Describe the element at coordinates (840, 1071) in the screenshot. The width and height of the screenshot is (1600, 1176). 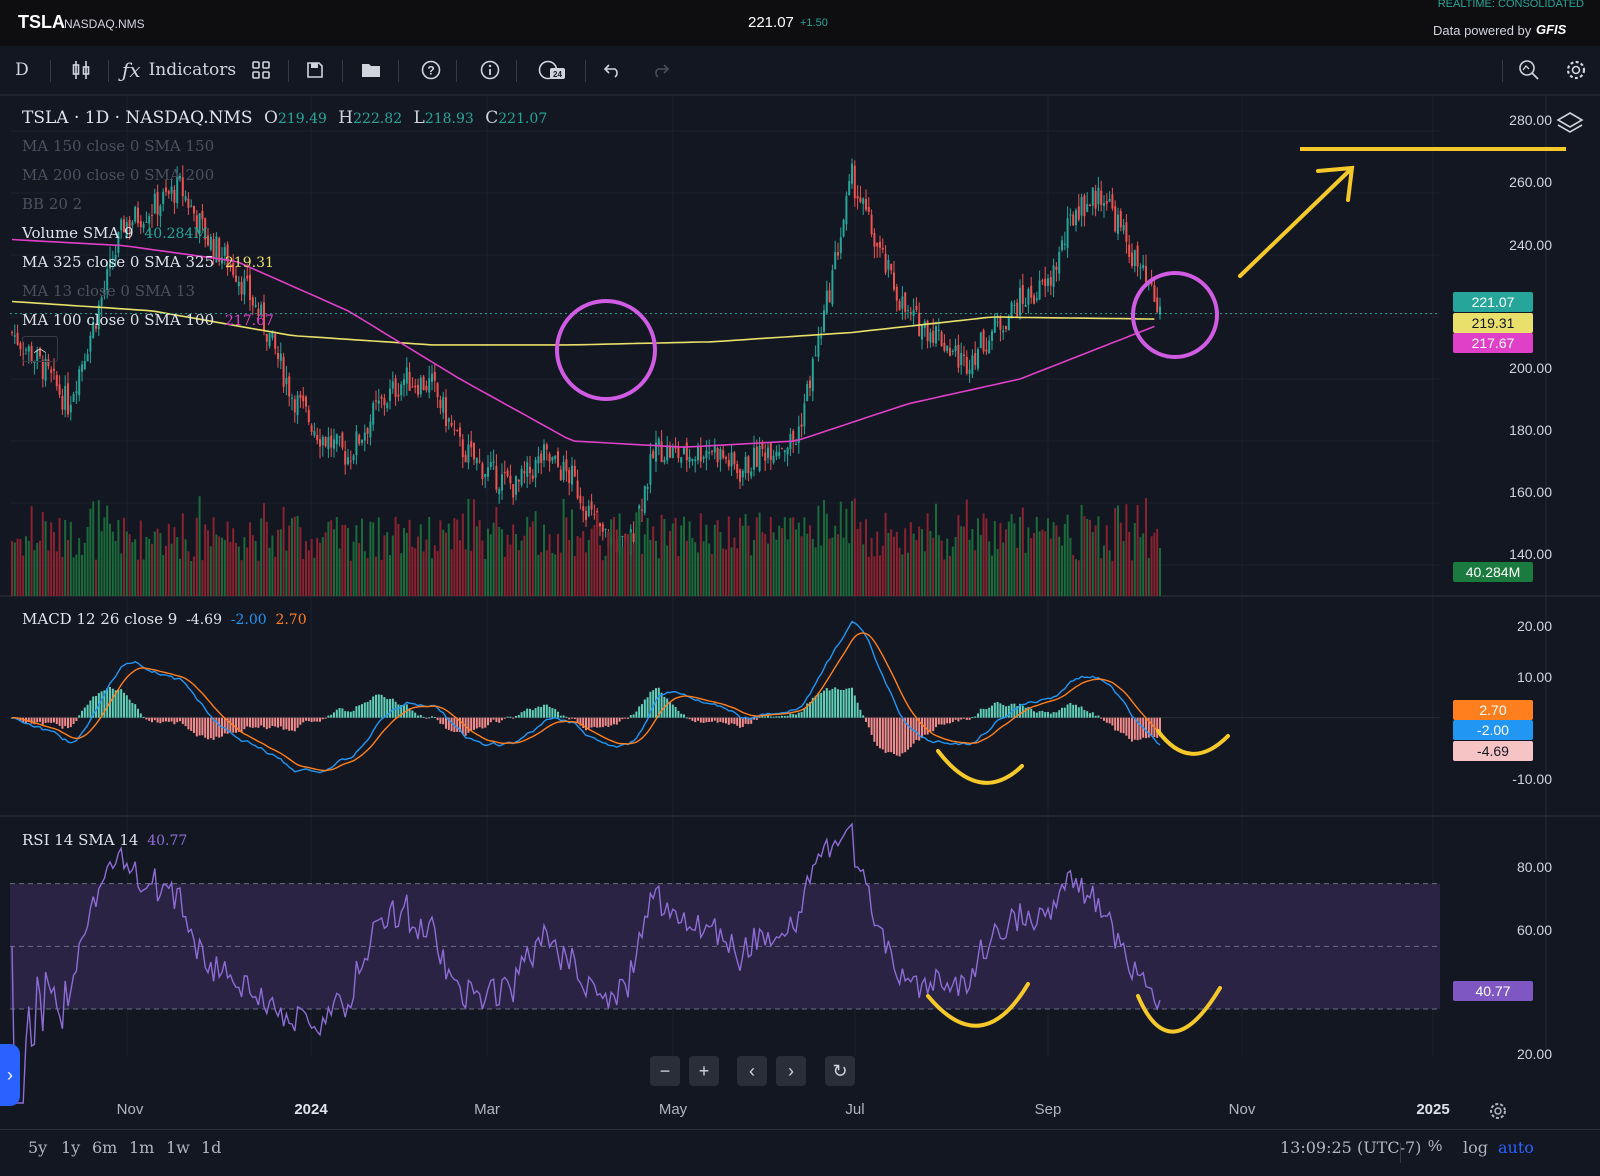
I see `reset-button: ↻` at that location.